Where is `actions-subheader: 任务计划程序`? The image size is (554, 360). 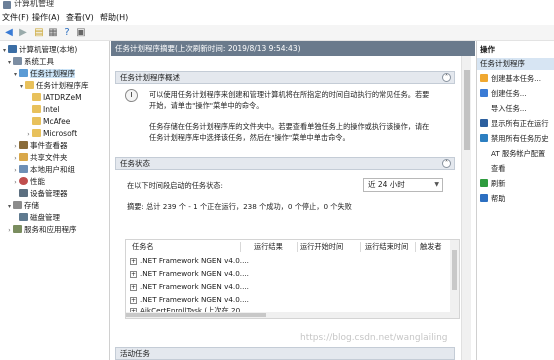 actions-subheader: 任务计划程序 is located at coordinates (515, 64).